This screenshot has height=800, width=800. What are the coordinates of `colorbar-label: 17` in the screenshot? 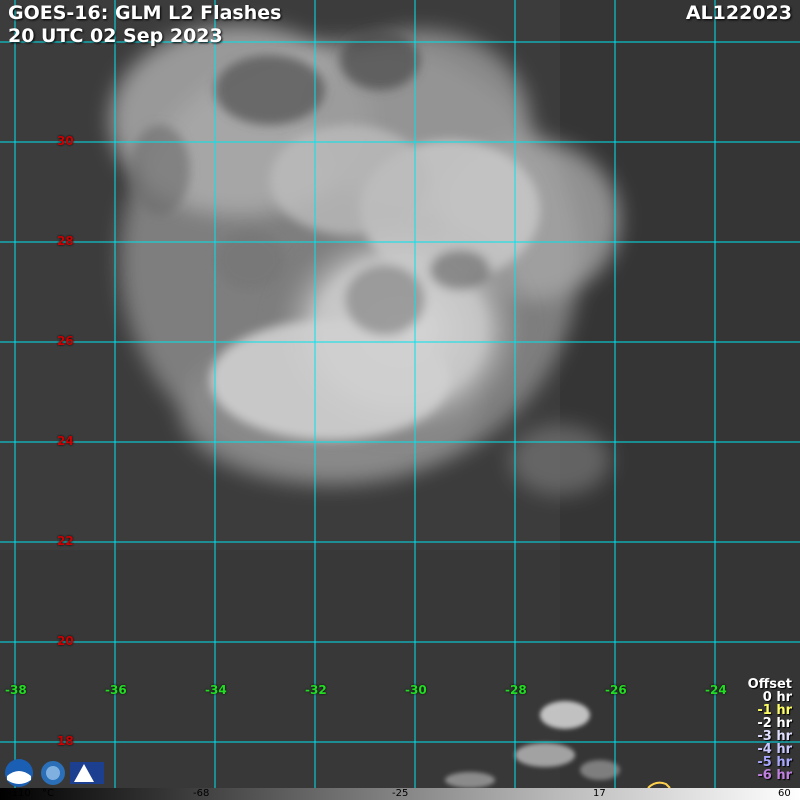 It's located at (599, 793).